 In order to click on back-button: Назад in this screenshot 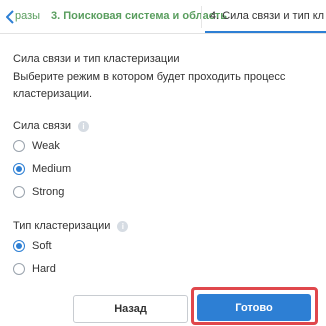, I will do `click(130, 309)`.